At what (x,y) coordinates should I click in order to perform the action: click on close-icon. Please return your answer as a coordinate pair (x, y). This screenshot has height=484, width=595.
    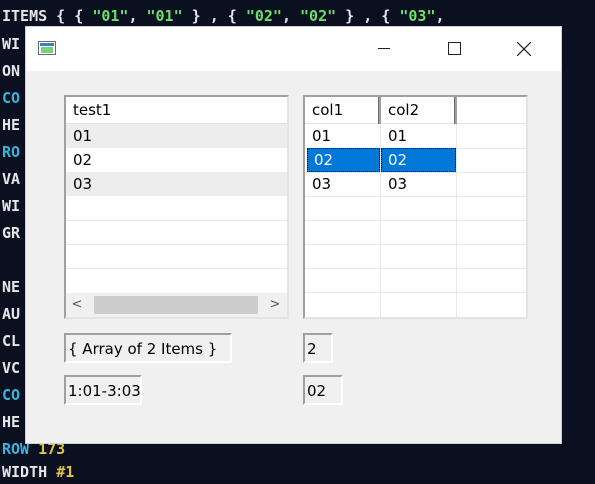
    Looking at the image, I should click on (524, 49).